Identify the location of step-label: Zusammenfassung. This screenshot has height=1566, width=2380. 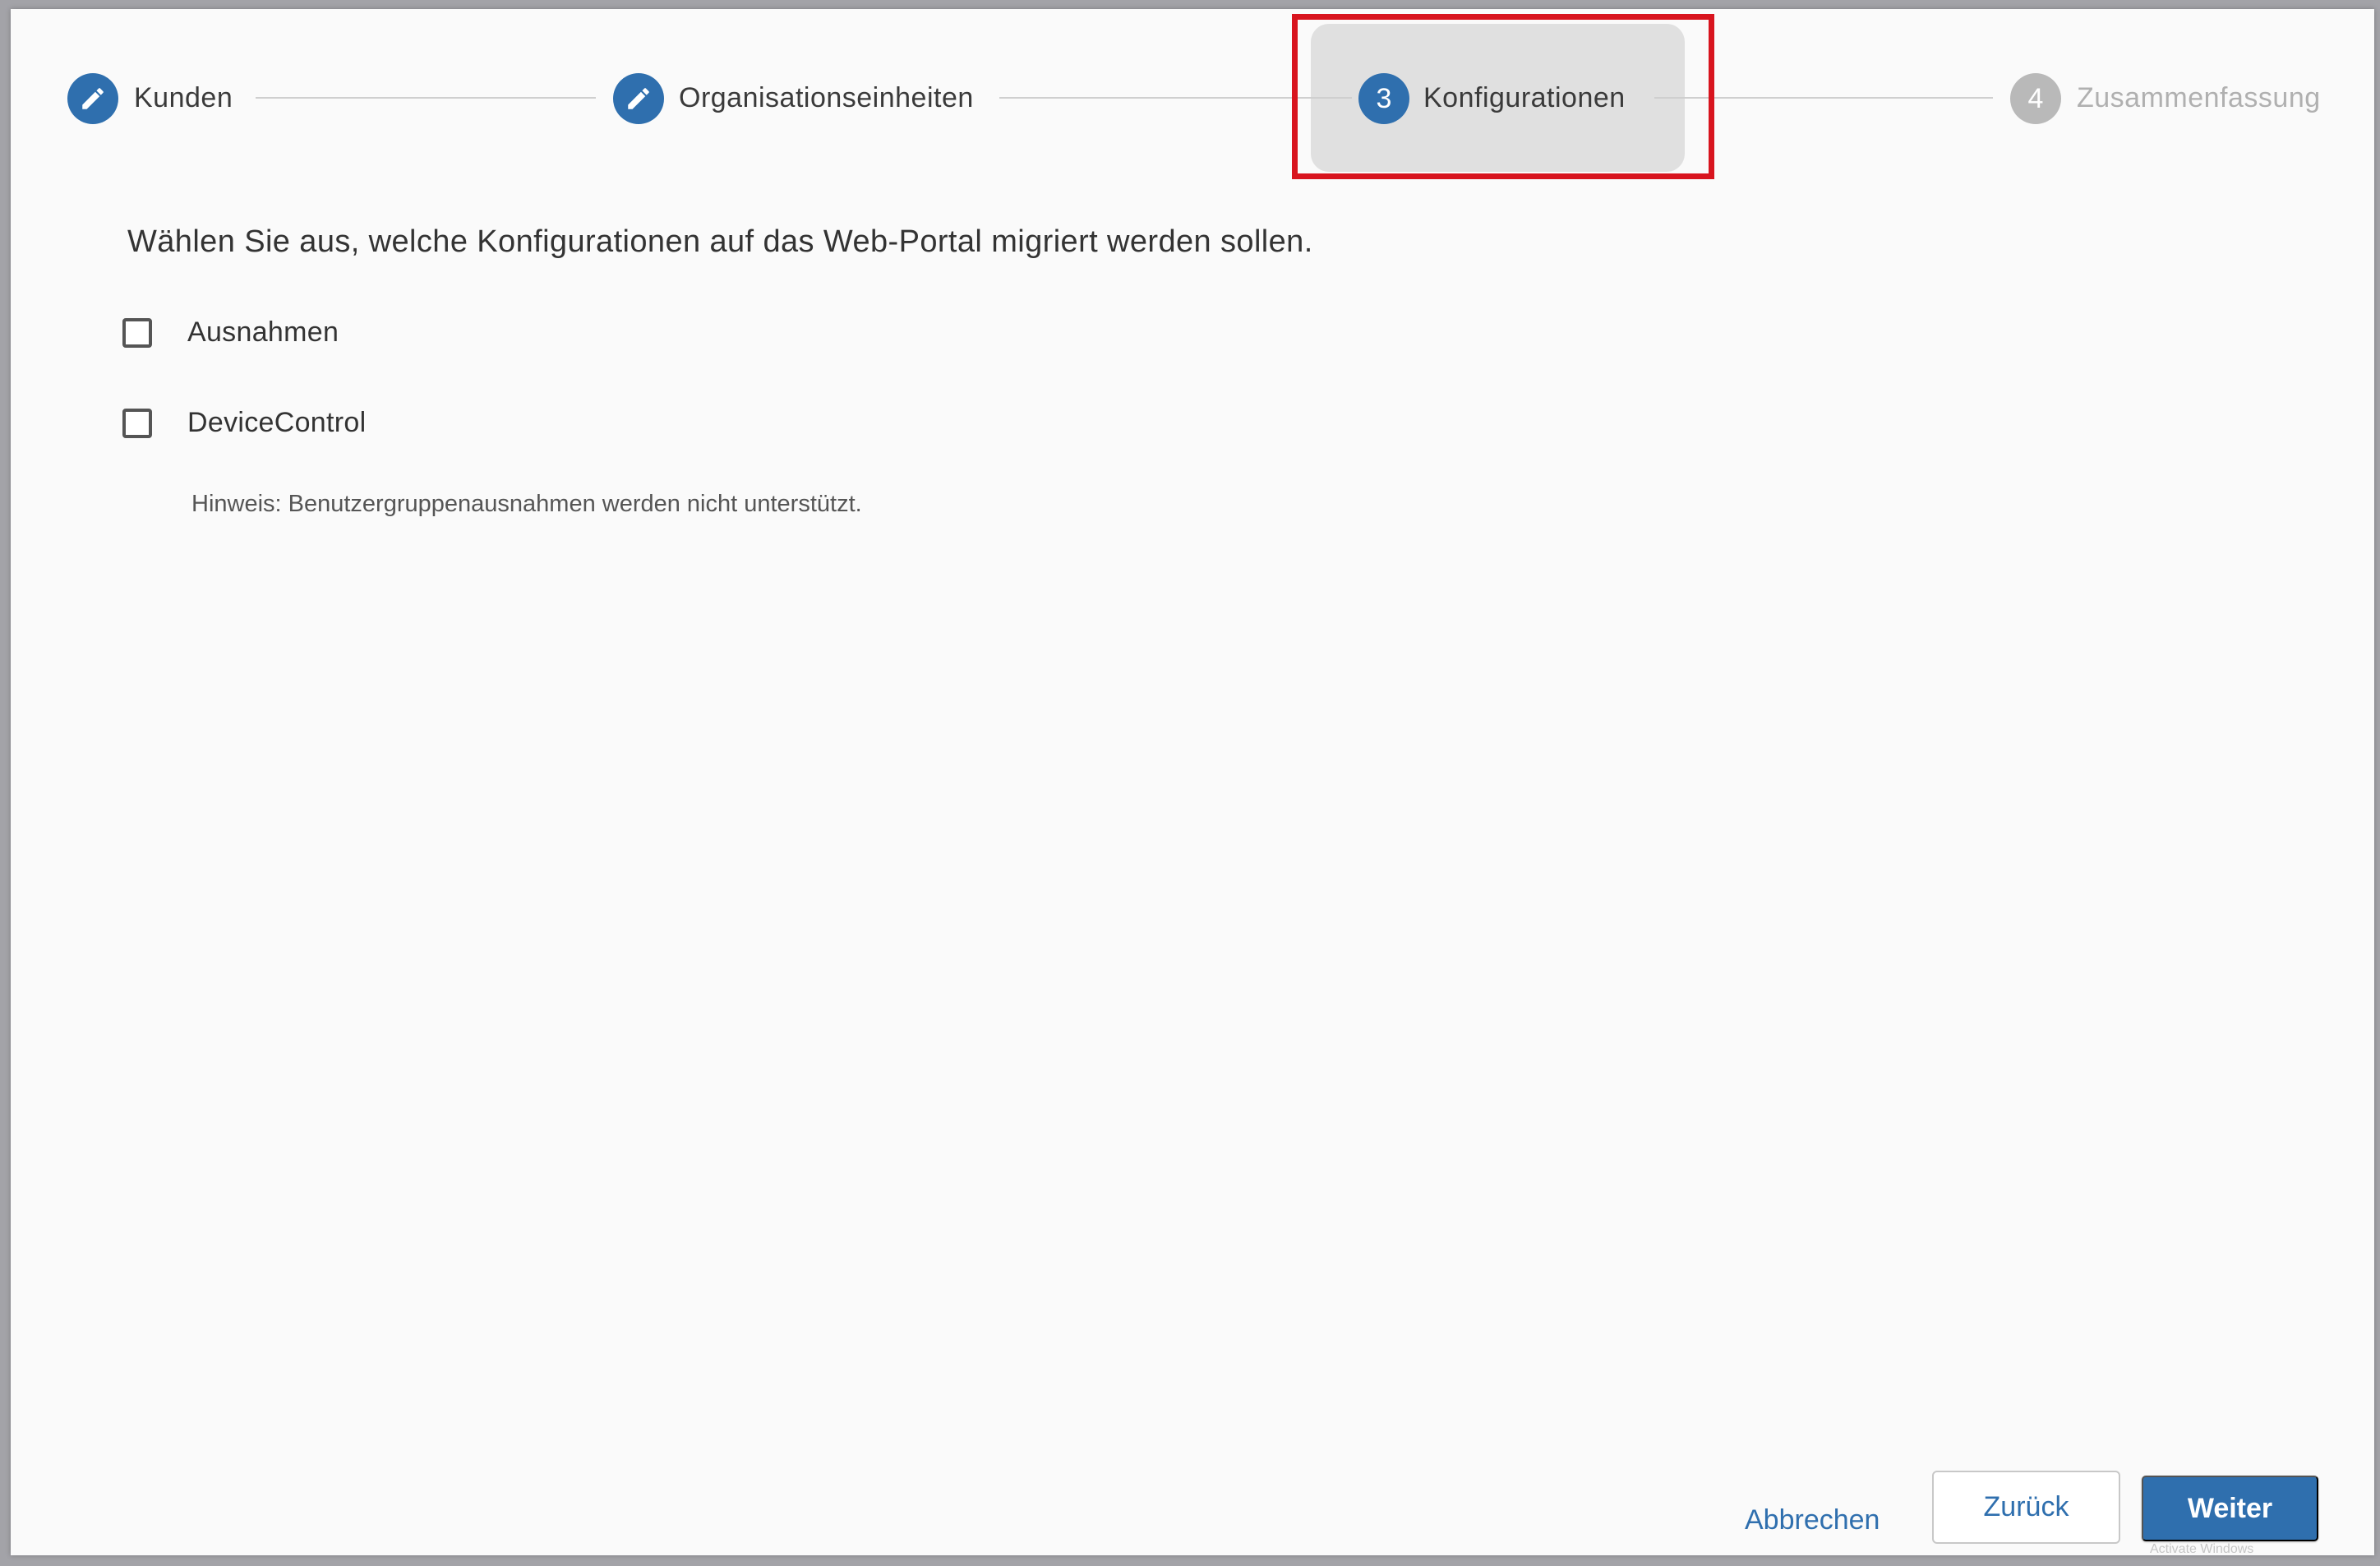
(2199, 97).